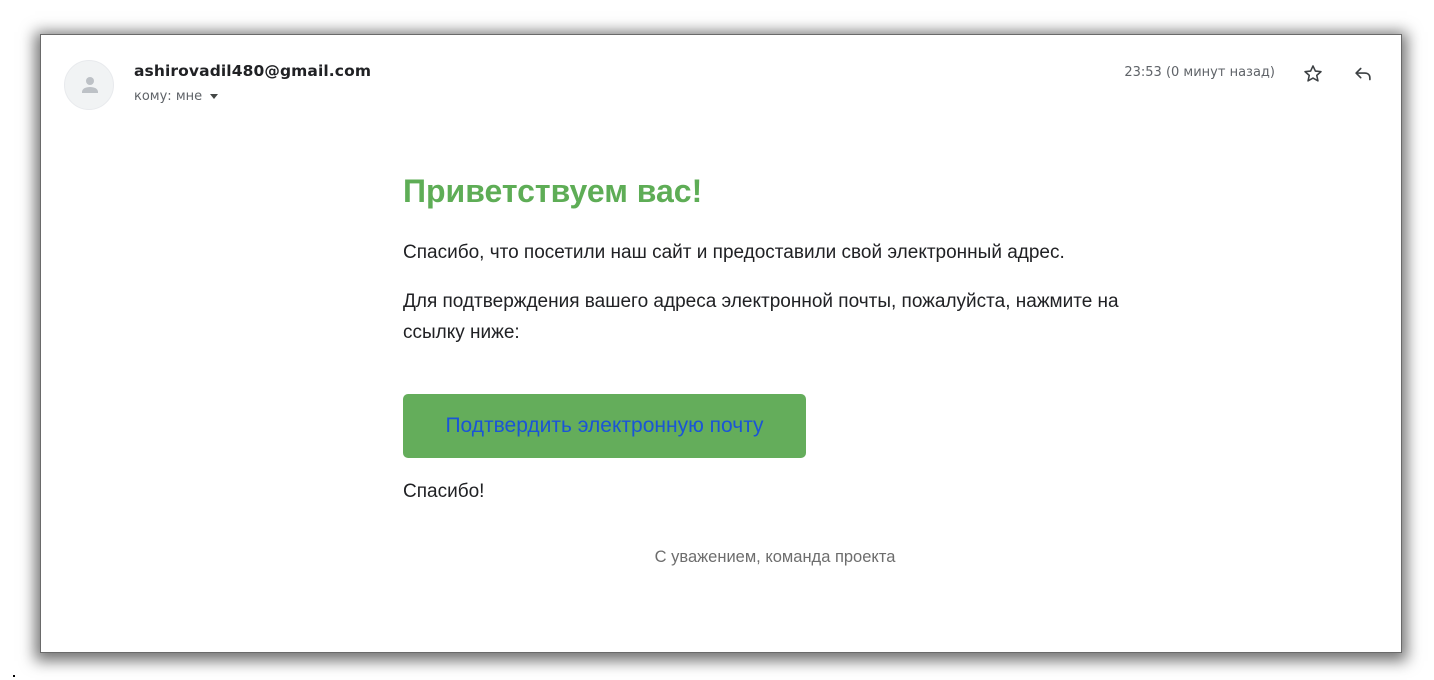  What do you see at coordinates (604, 426) in the screenshot?
I see `confirm-email-button: Подтвердить электронную почту` at bounding box center [604, 426].